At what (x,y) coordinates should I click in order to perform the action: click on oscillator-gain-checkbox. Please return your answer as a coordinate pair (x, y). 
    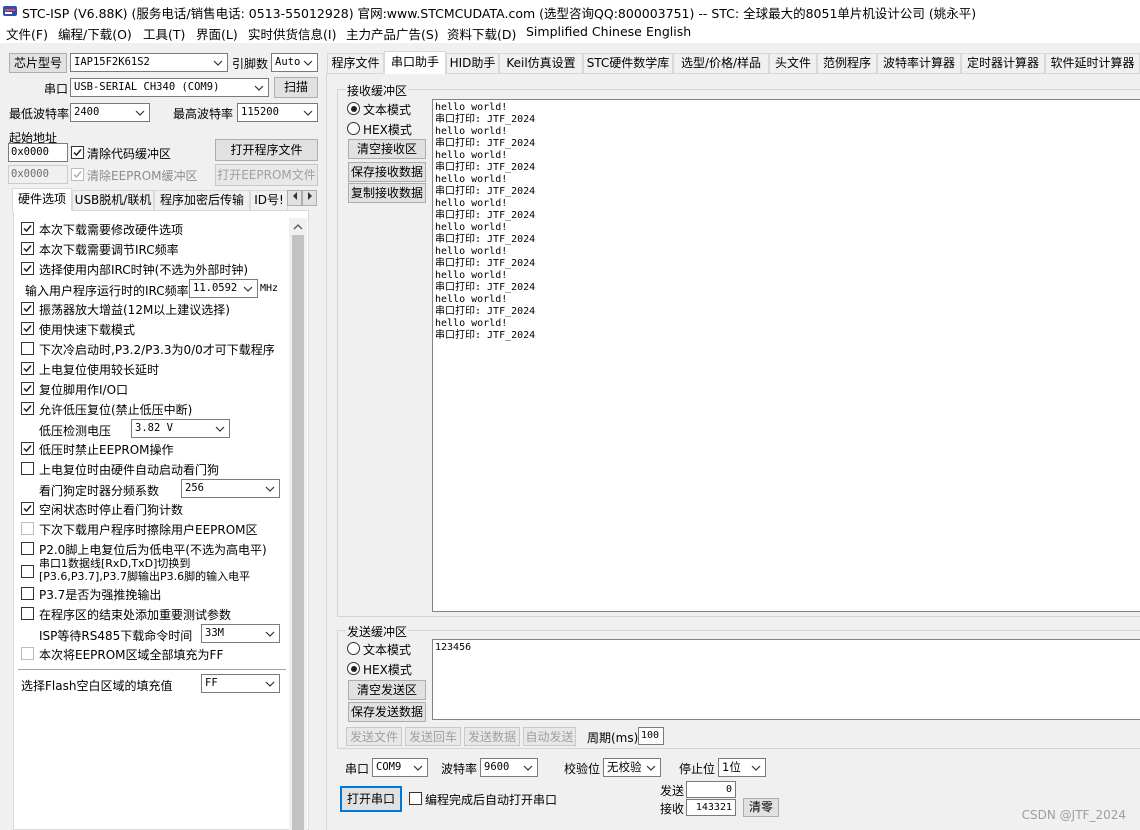
    Looking at the image, I should click on (27, 308).